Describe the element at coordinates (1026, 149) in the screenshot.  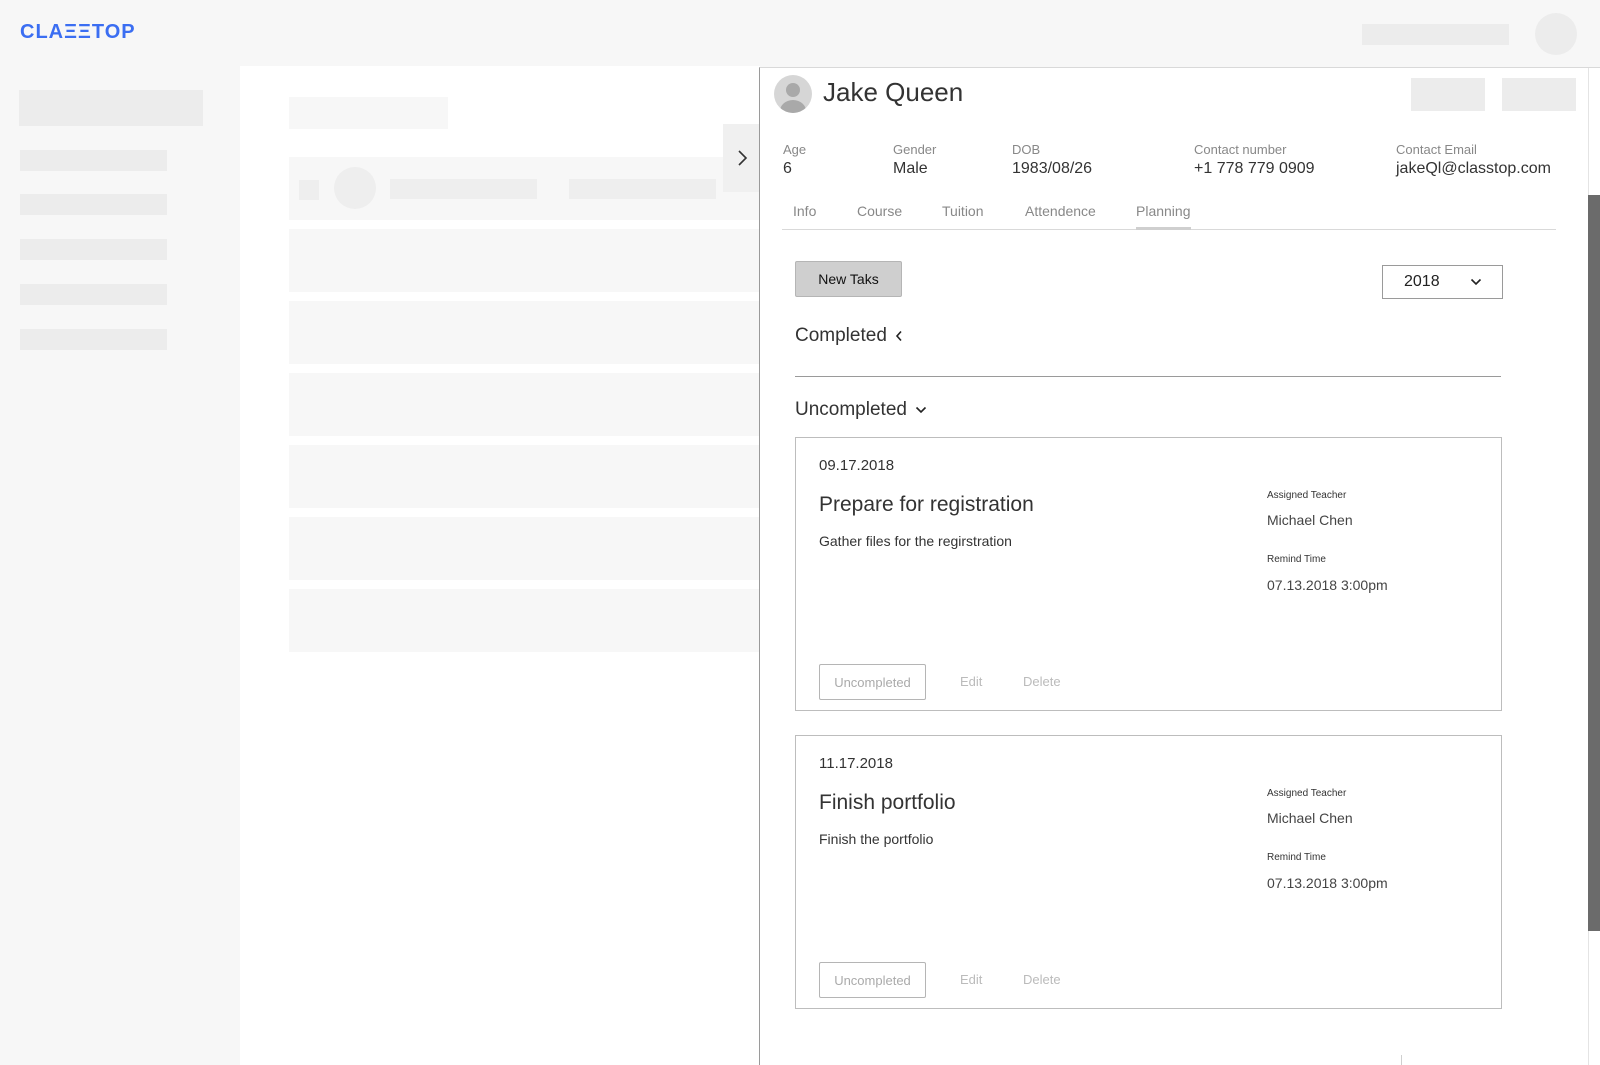
I see `dob-label: DOB` at that location.